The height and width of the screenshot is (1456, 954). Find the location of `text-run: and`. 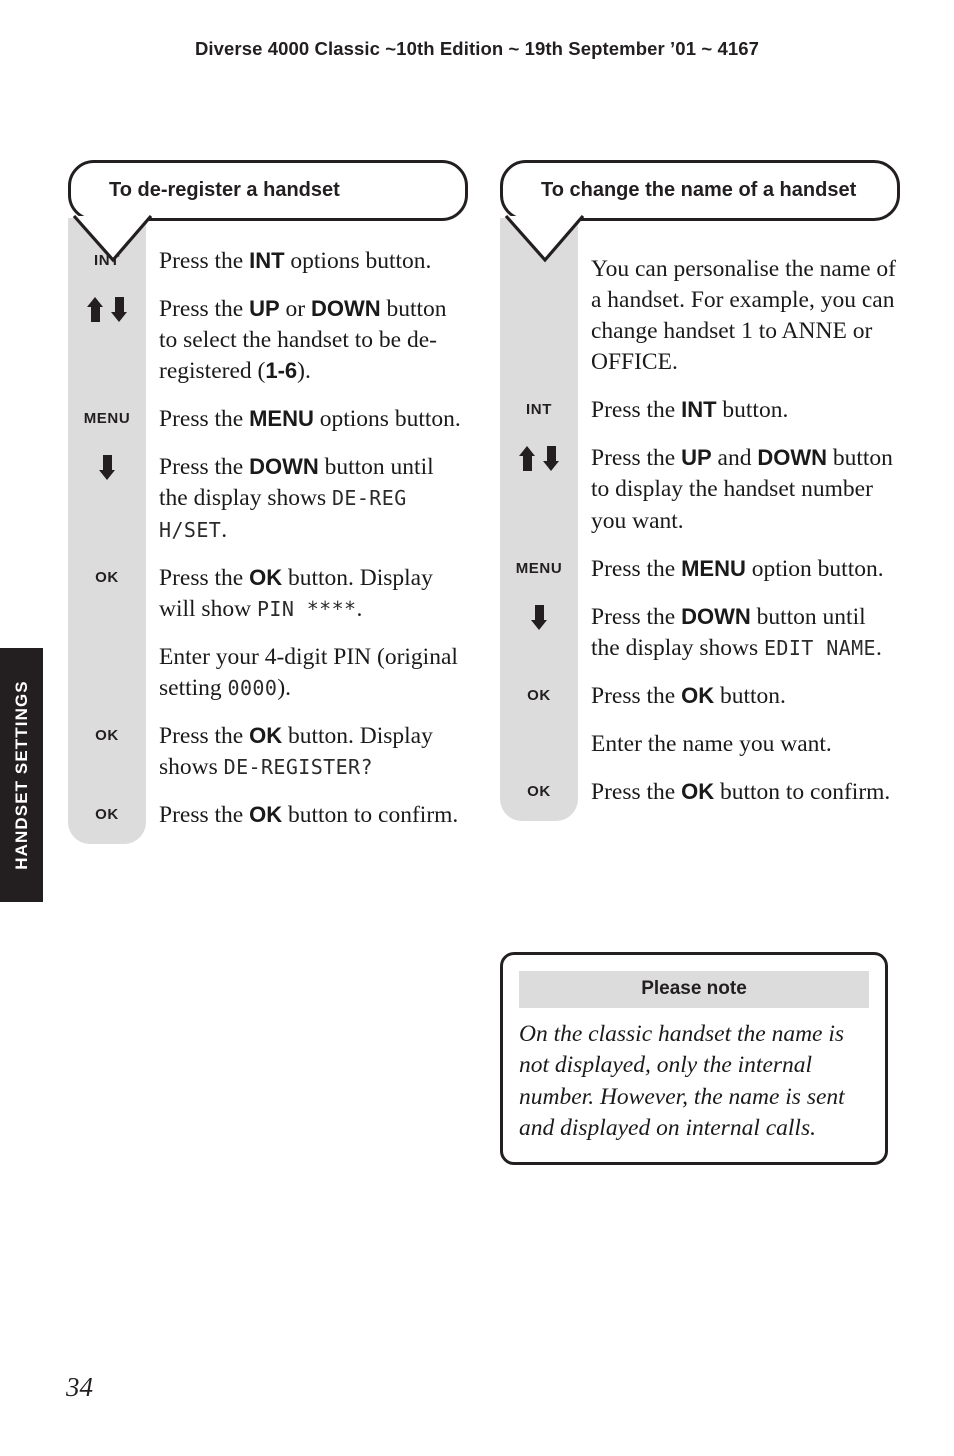

text-run: and is located at coordinates (734, 458).